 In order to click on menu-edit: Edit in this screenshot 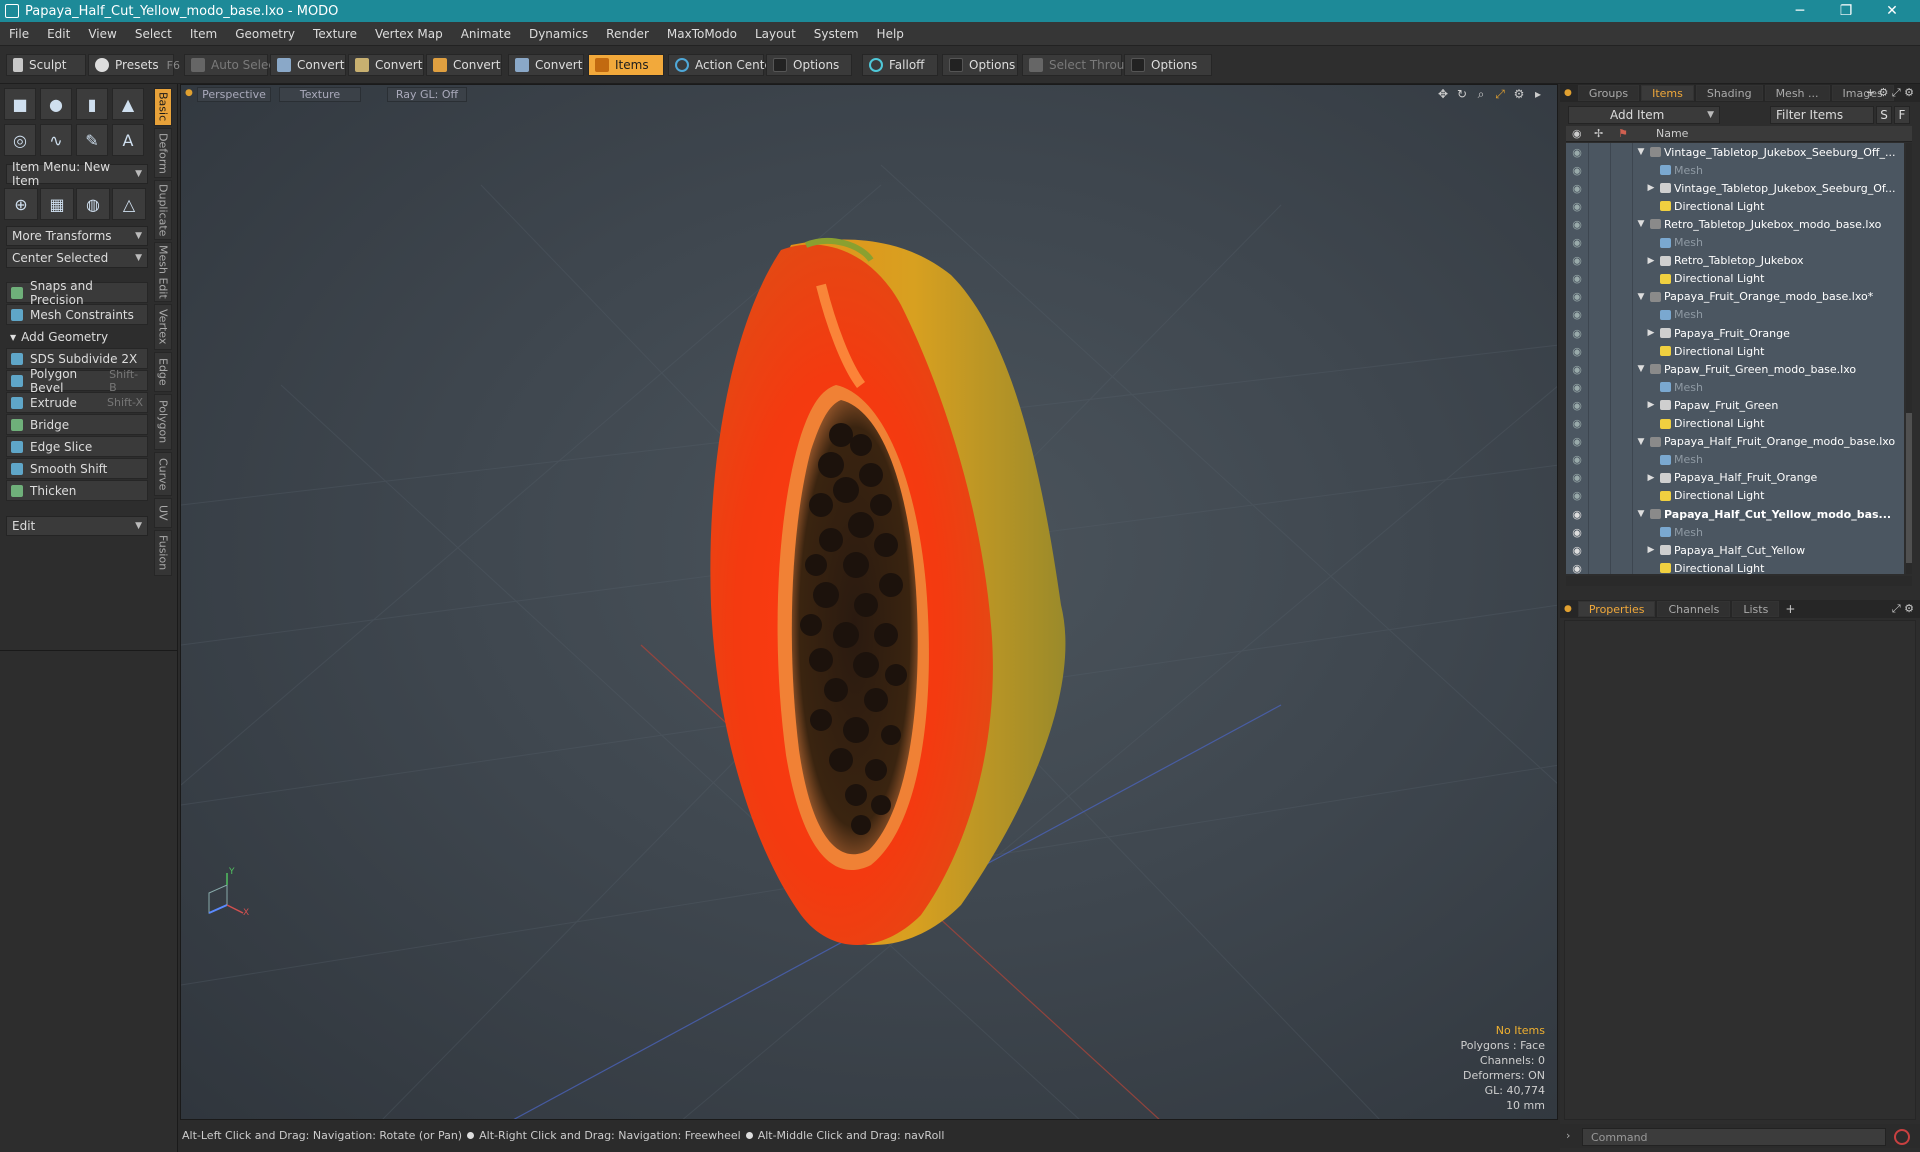, I will do `click(58, 34)`.